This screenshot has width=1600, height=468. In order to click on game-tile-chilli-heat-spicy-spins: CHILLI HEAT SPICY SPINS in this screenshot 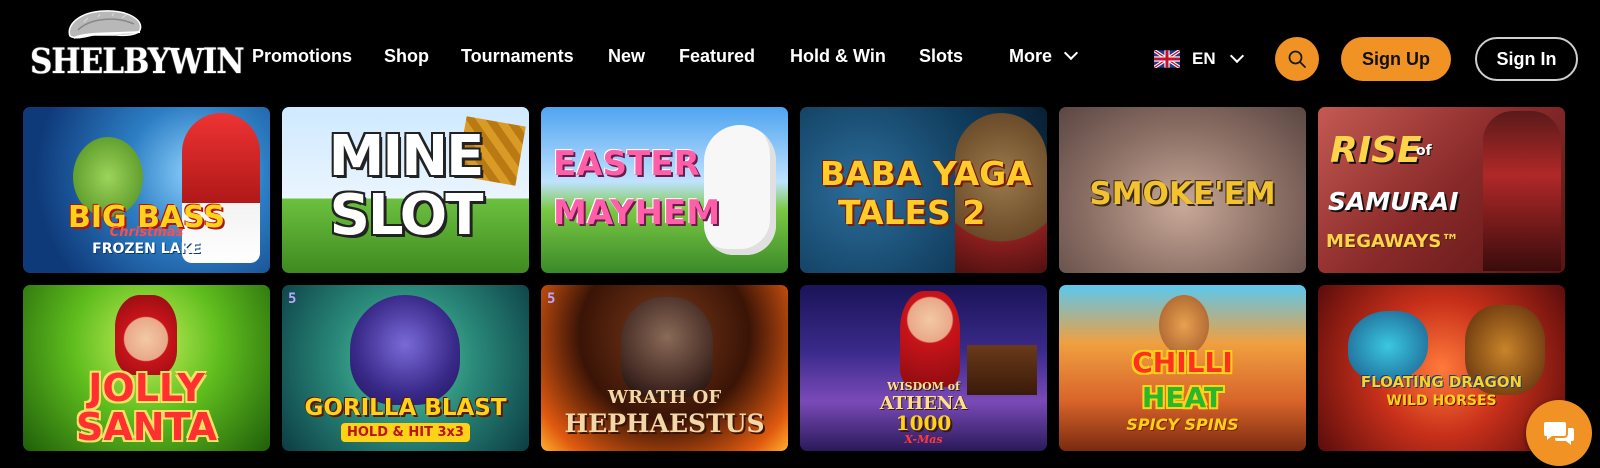, I will do `click(1182, 368)`.